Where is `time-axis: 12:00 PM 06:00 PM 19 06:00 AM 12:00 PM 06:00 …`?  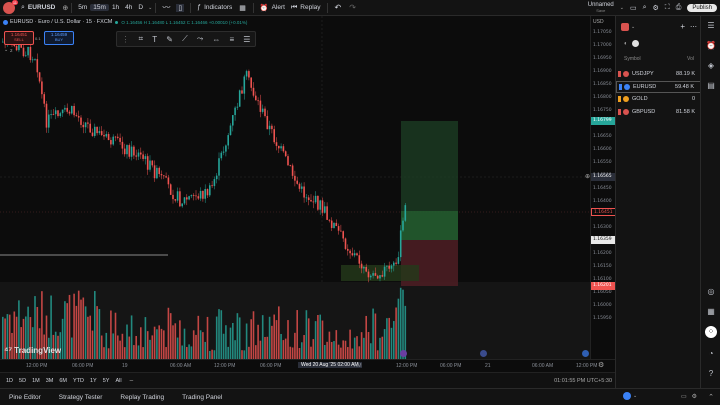 time-axis: 12:00 PM 06:00 PM 19 06:00 AM 12:00 PM 06:00 … is located at coordinates (307, 361).